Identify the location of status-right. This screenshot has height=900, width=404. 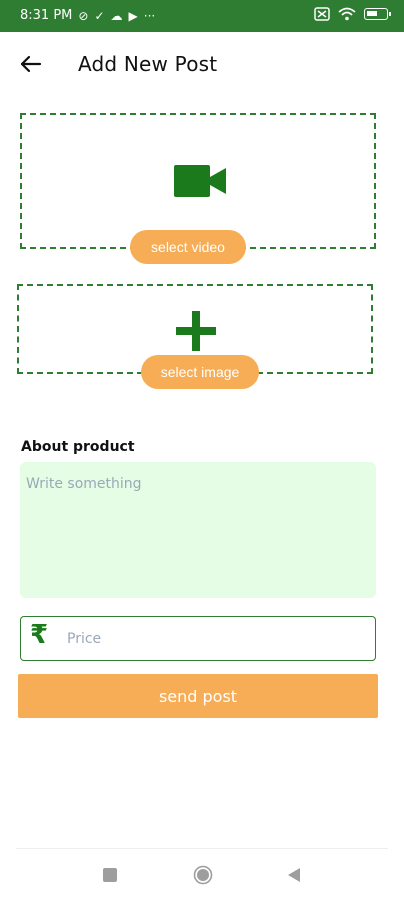
(352, 14).